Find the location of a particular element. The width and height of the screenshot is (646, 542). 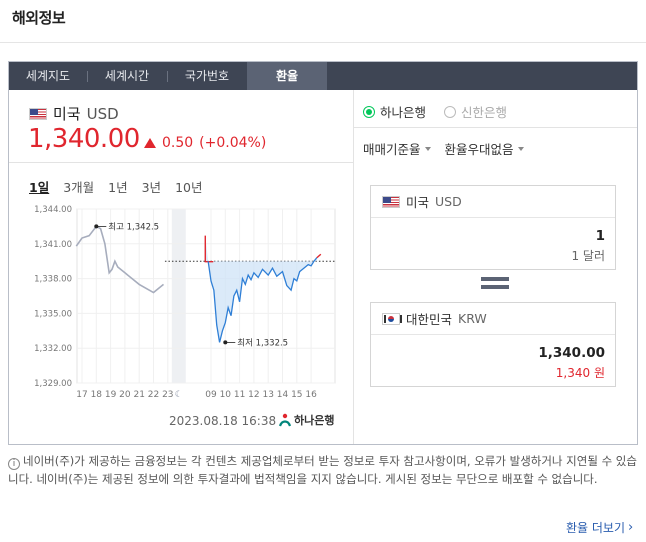

from-currency-selector: 미국 USD is located at coordinates (493, 202).